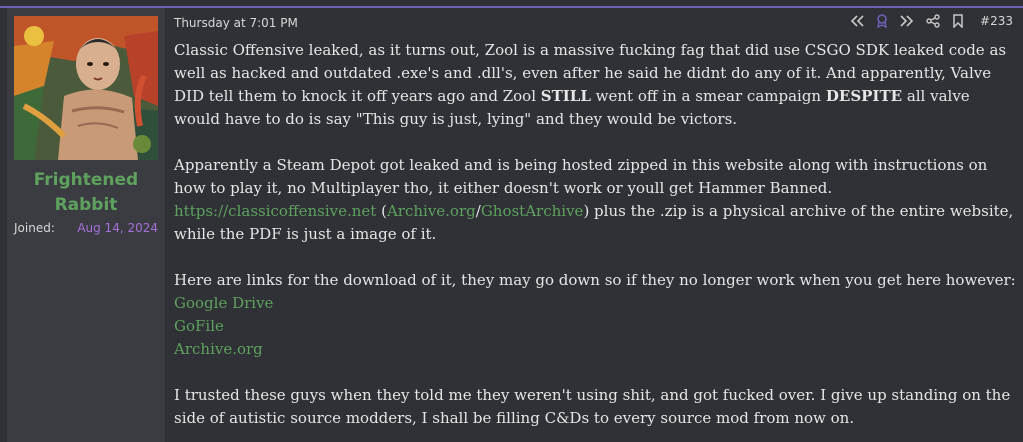 The image size is (1023, 442). Describe the element at coordinates (223, 303) in the screenshot. I see `link-google-drive: Google Drive` at that location.